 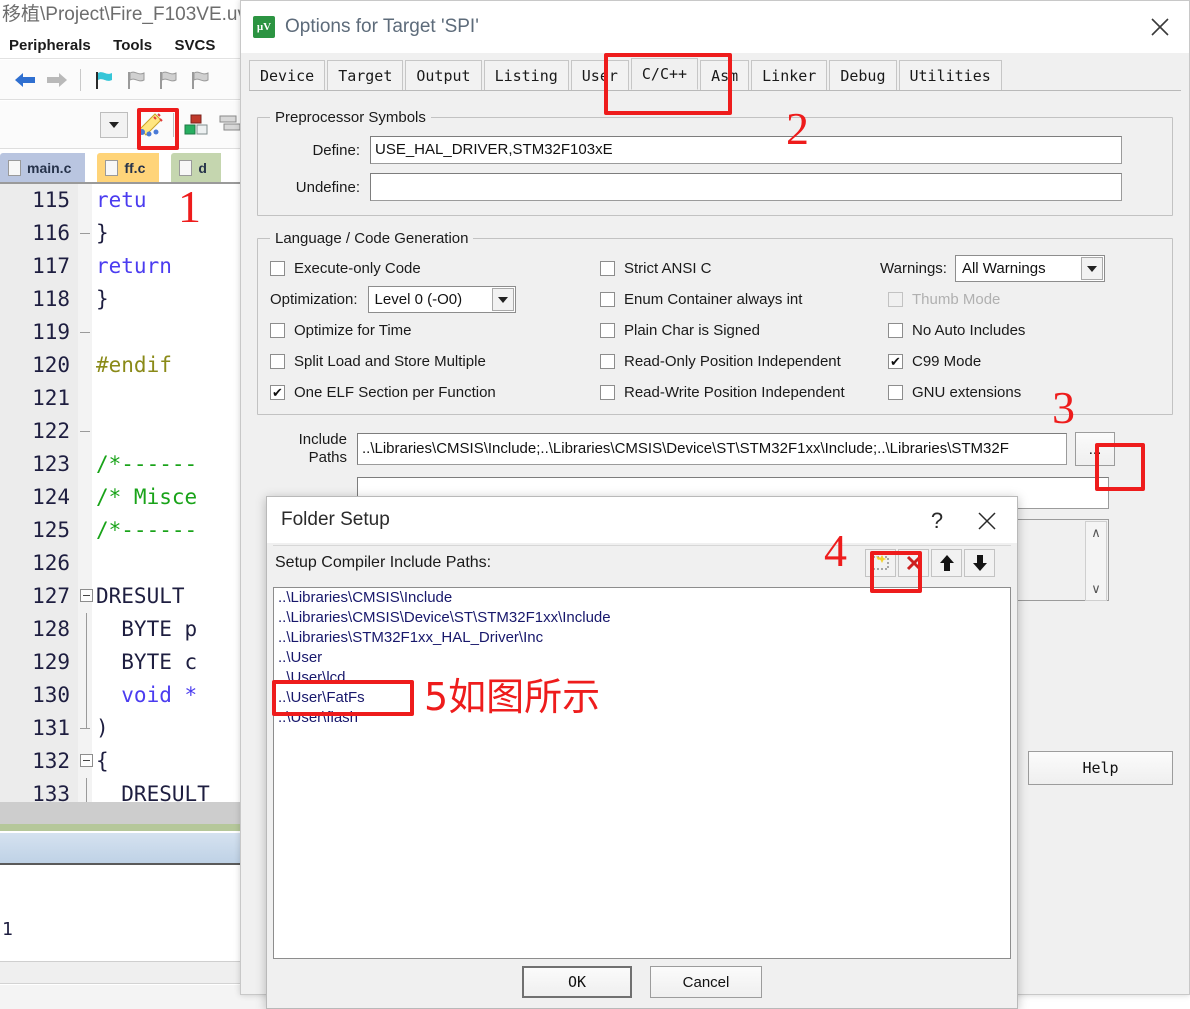 I want to click on code-text: return, so click(x=134, y=266).